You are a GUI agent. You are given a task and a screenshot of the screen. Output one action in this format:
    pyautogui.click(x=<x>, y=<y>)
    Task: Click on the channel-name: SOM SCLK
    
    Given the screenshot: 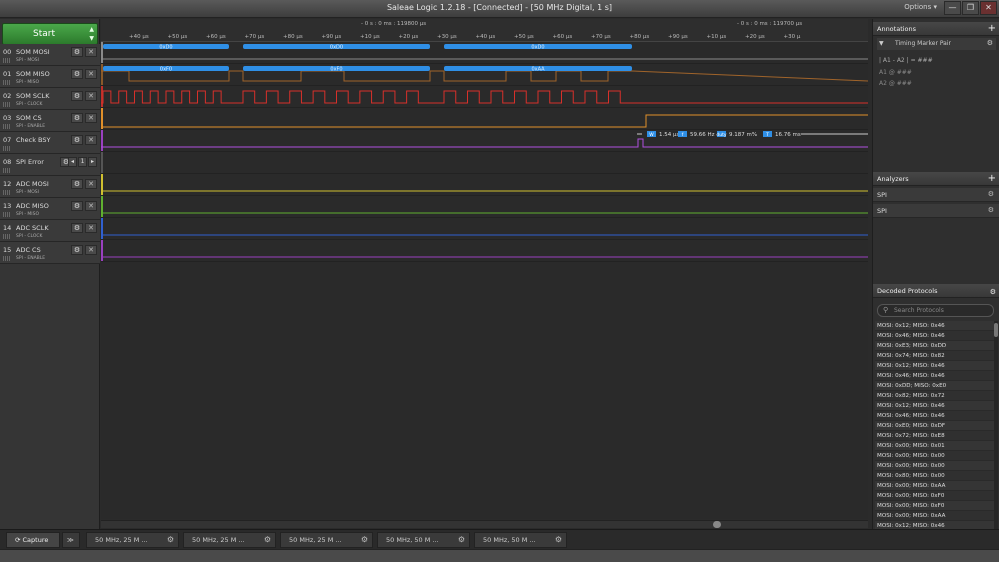 What is the action you would take?
    pyautogui.click(x=32, y=96)
    